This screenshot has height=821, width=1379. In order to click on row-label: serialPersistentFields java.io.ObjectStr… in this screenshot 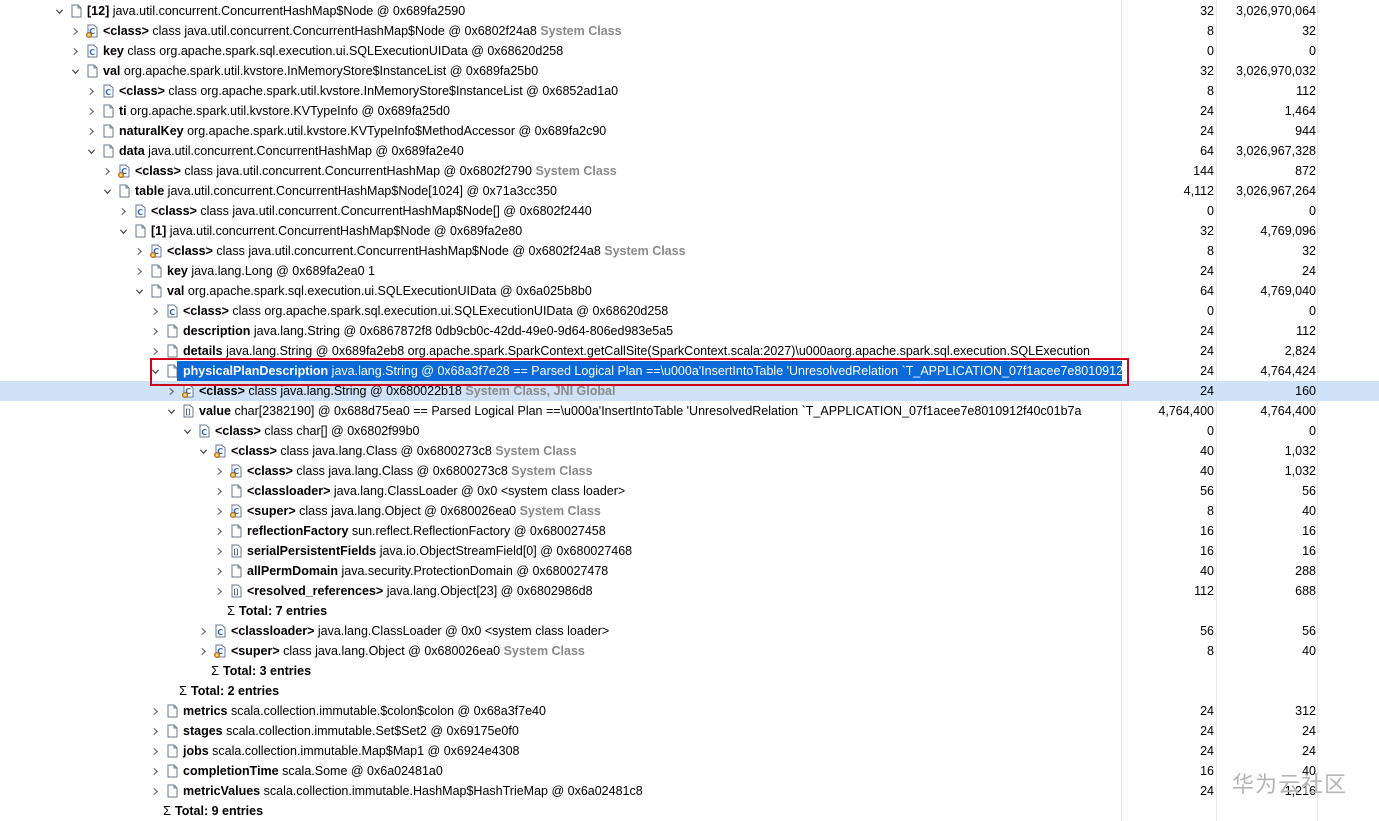, I will do `click(439, 551)`.